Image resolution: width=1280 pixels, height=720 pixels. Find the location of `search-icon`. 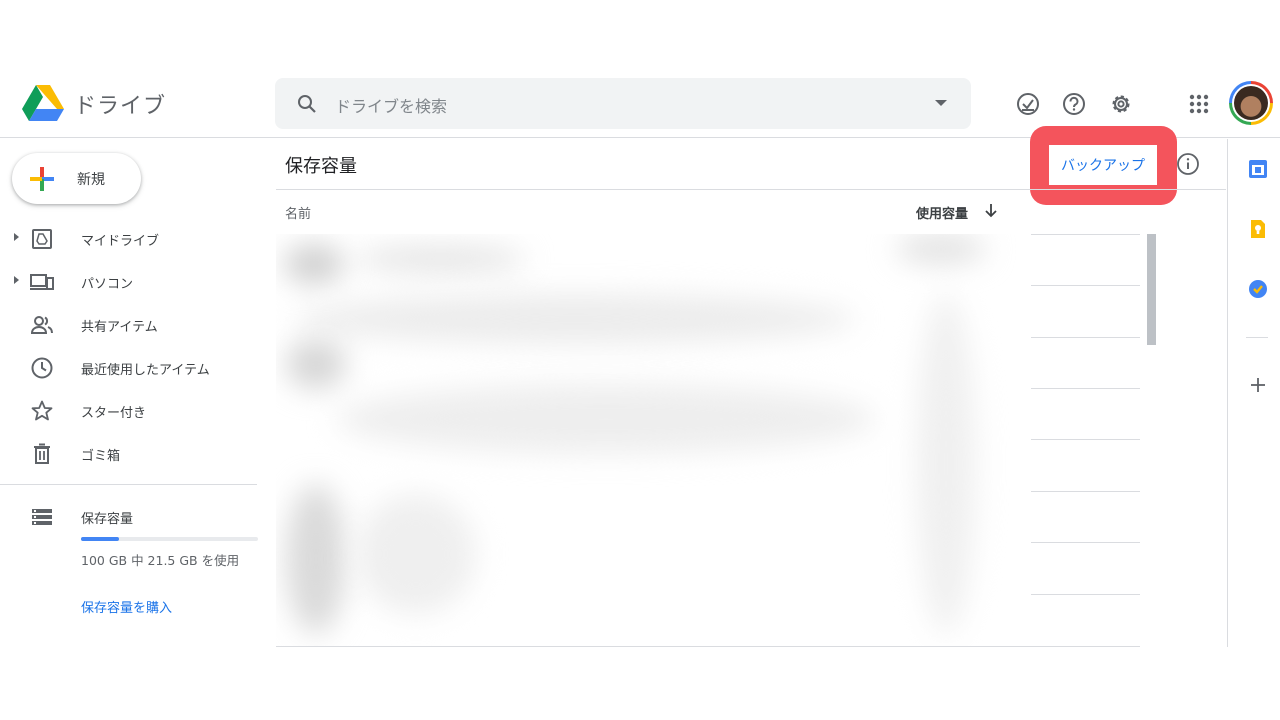

search-icon is located at coordinates (307, 104).